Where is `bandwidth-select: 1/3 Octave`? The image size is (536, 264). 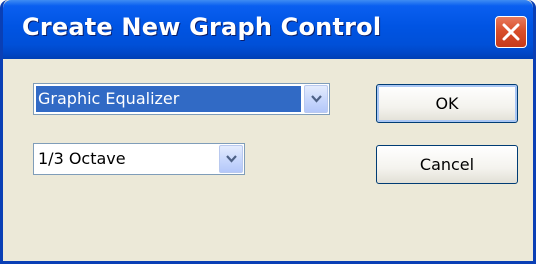 bandwidth-select: 1/3 Octave is located at coordinates (139, 159).